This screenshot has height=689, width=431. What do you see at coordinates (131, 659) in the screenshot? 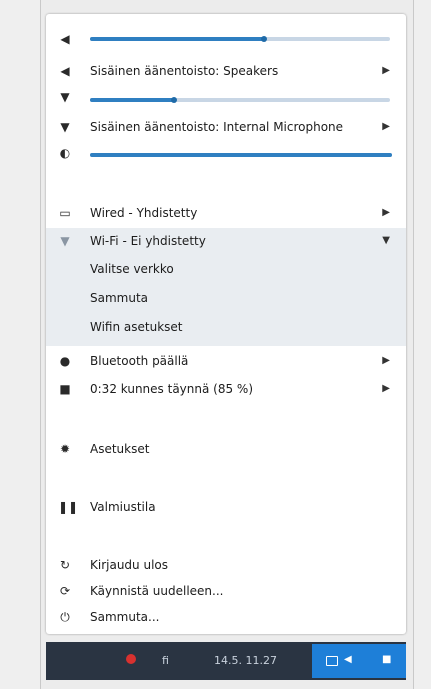
I see `notification-icon` at bounding box center [131, 659].